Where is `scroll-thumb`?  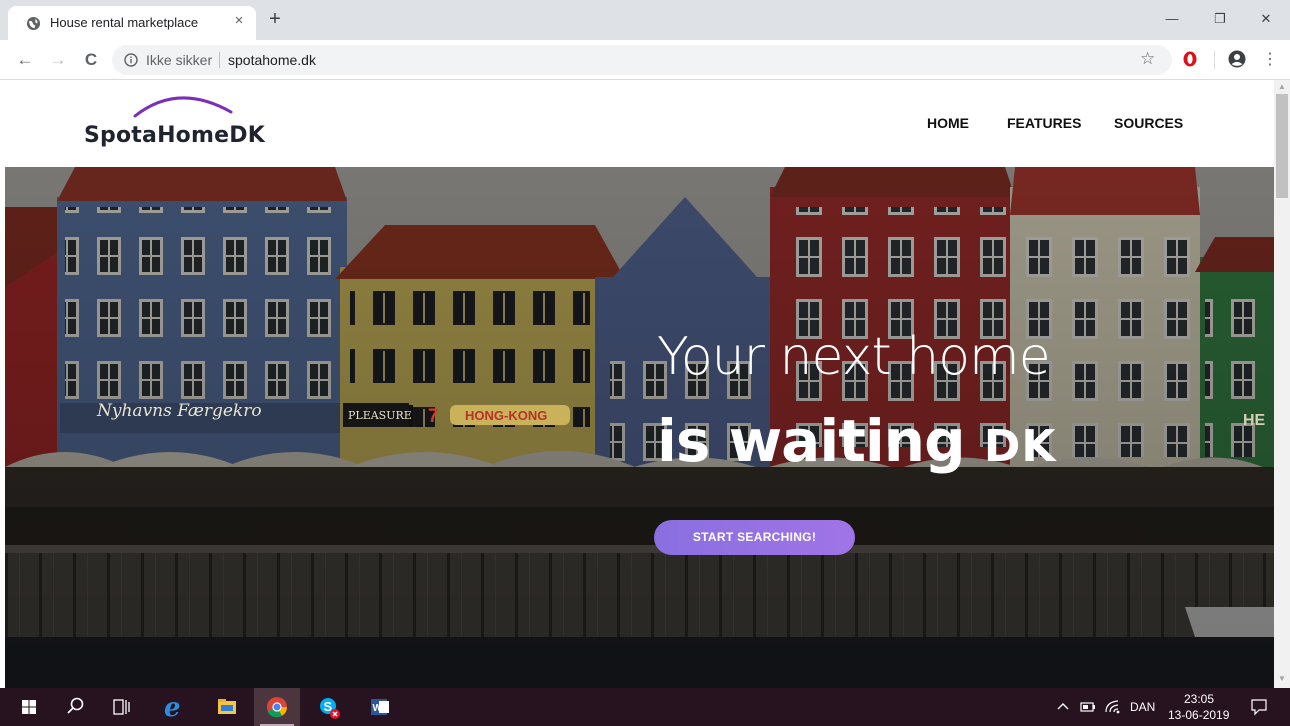 scroll-thumb is located at coordinates (1282, 146).